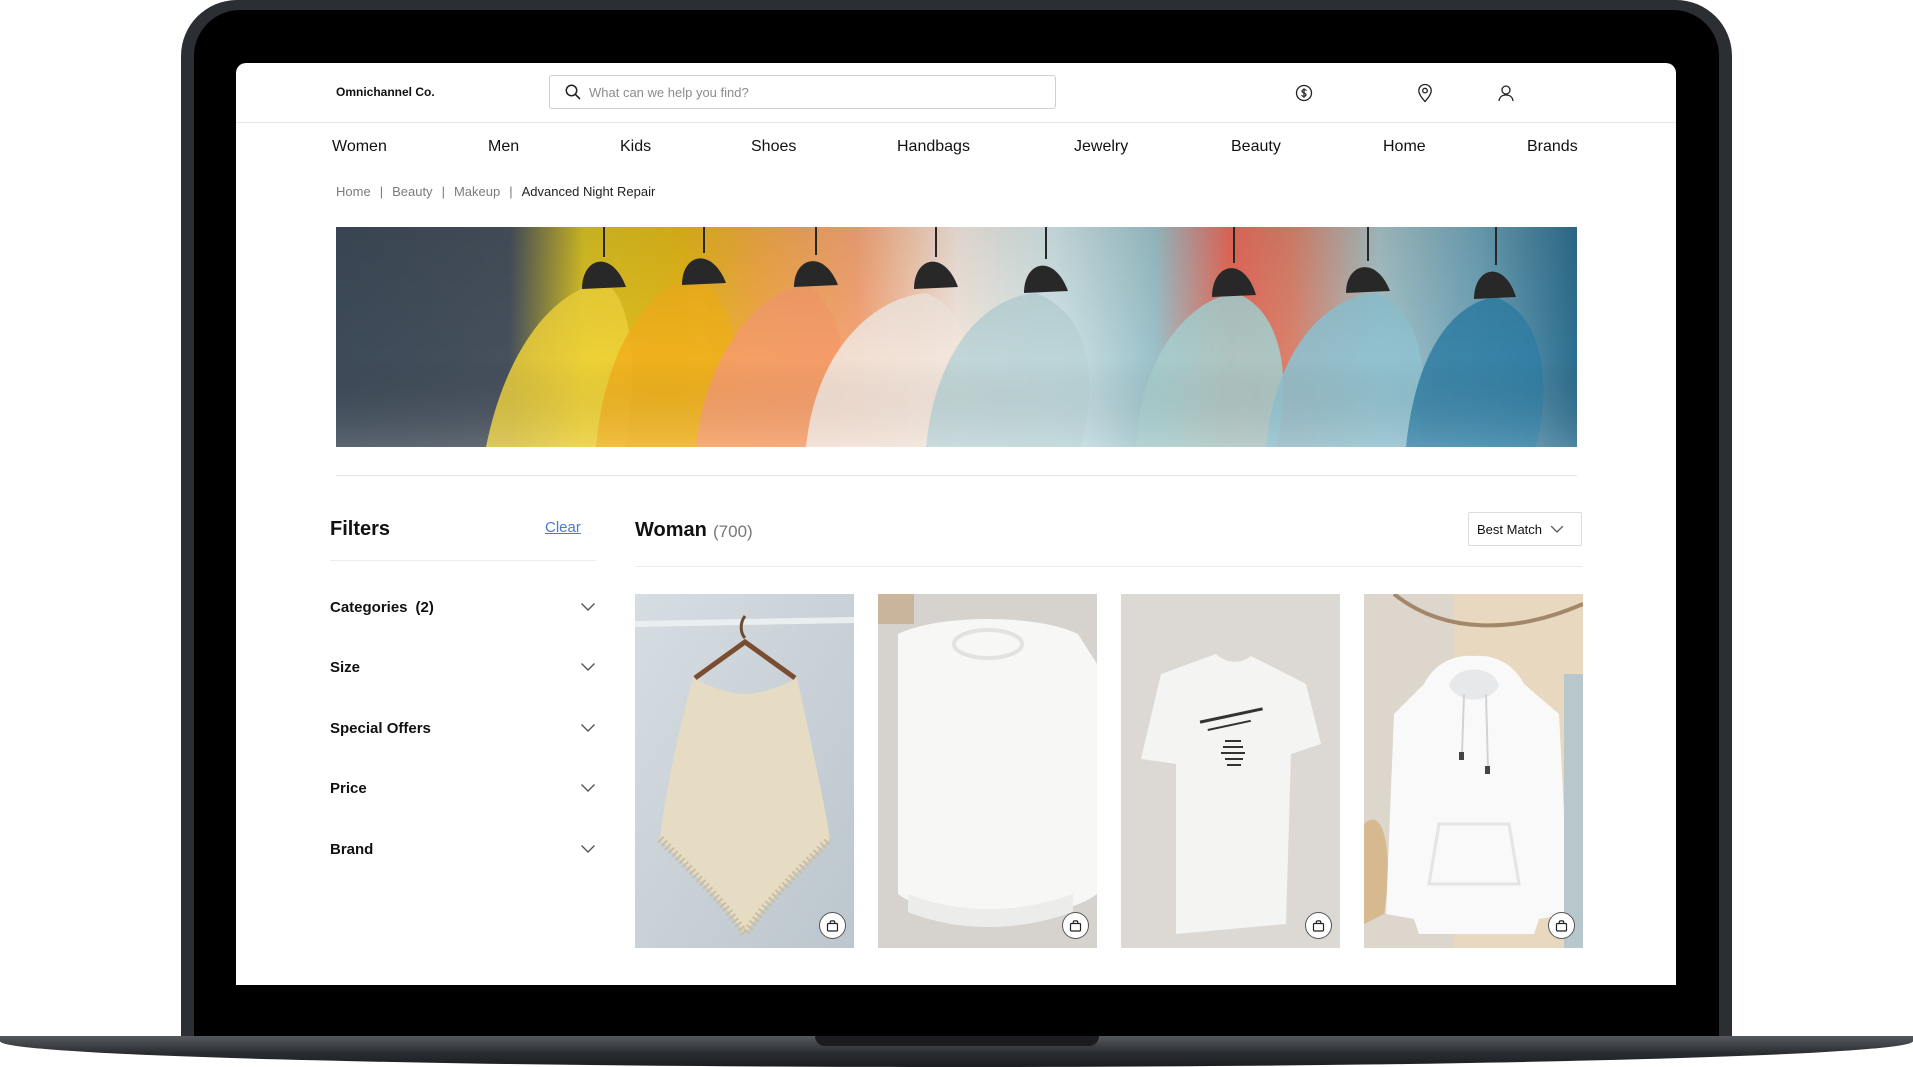 This screenshot has width=1913, height=1067. Describe the element at coordinates (773, 147) in the screenshot. I see `nav-item-shoes: Shoes` at that location.